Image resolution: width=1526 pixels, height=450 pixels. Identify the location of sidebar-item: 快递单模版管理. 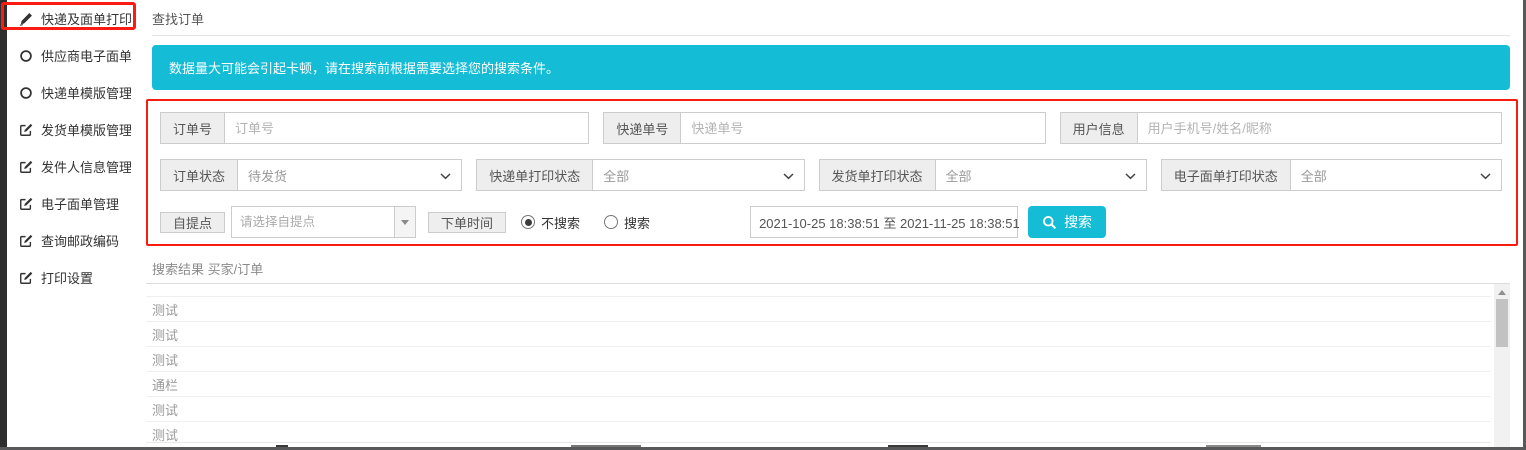
(70, 92).